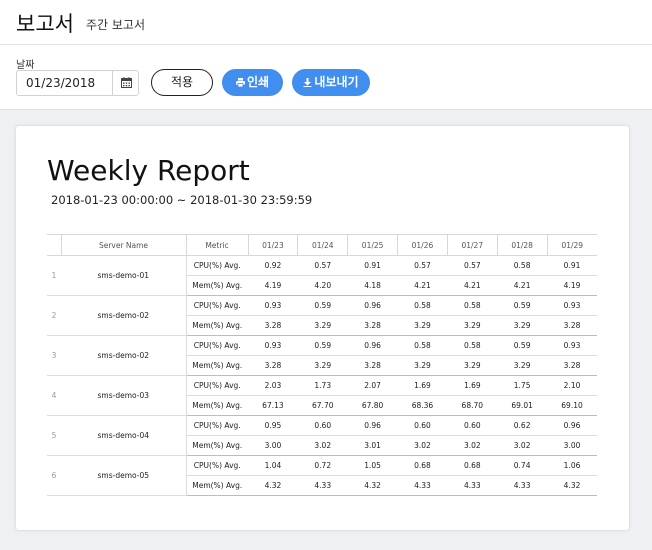 This screenshot has height=550, width=652. I want to click on print-button: 인쇄, so click(252, 82).